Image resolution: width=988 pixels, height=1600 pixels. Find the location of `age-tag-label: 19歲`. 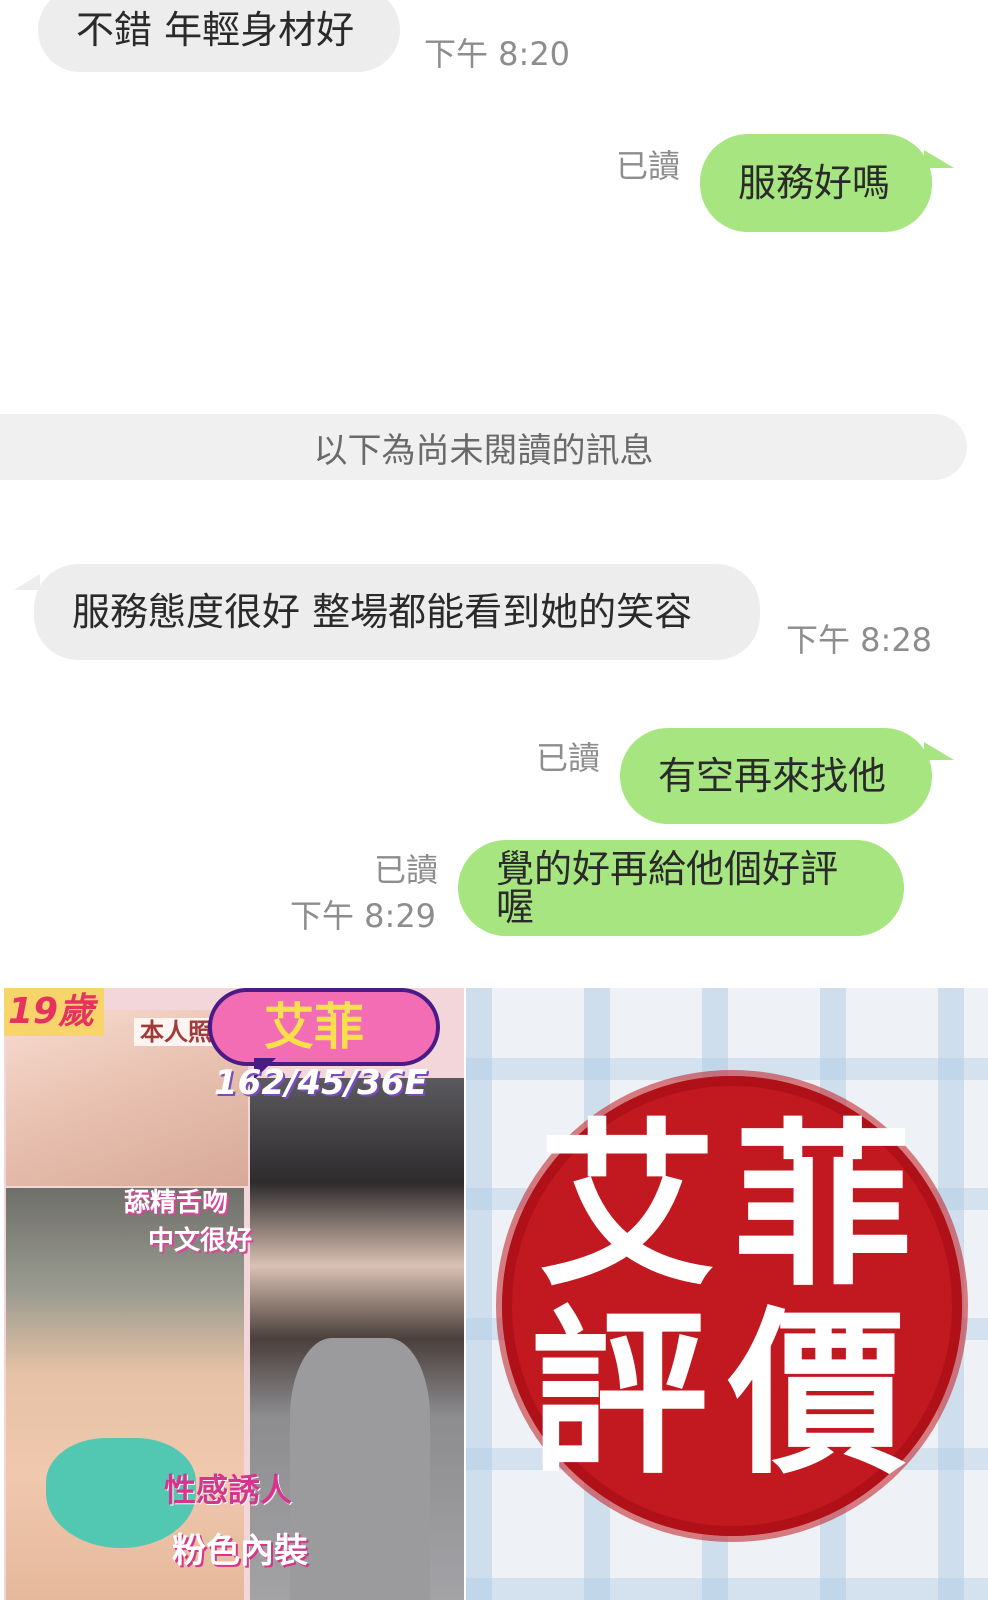

age-tag-label: 19歲 is located at coordinates (51, 1011).